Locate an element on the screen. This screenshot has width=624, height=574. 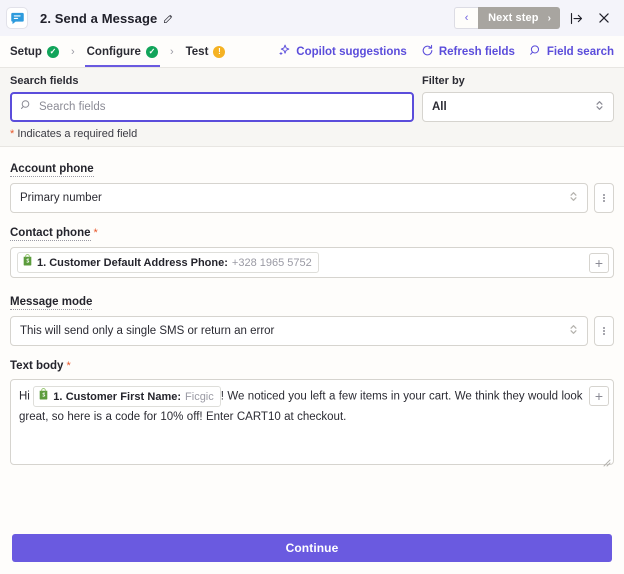
account-phone-control-row: Primary number is located at coordinates (312, 198).